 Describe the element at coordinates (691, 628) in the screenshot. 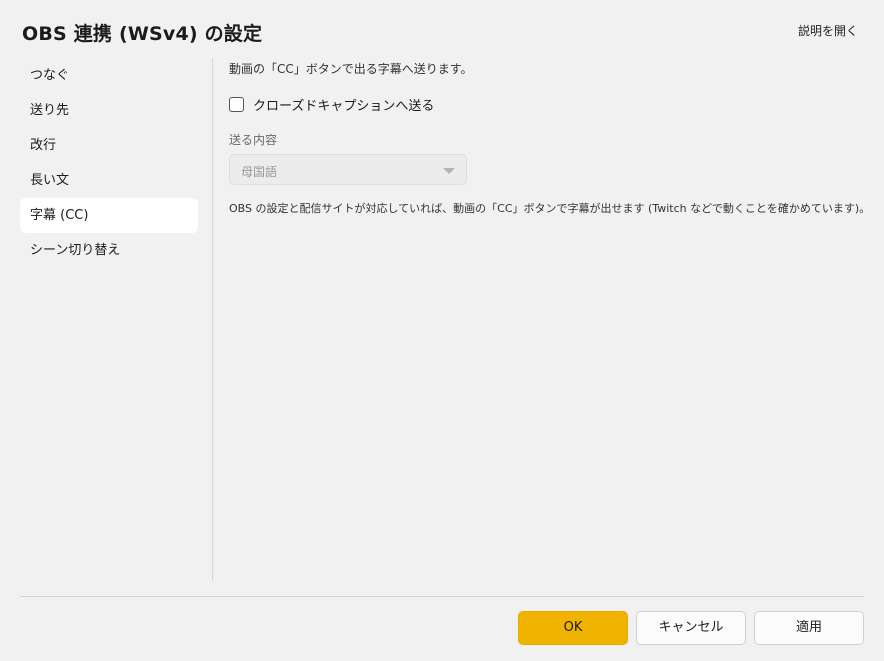

I see `cancel-button: キャンセル` at that location.